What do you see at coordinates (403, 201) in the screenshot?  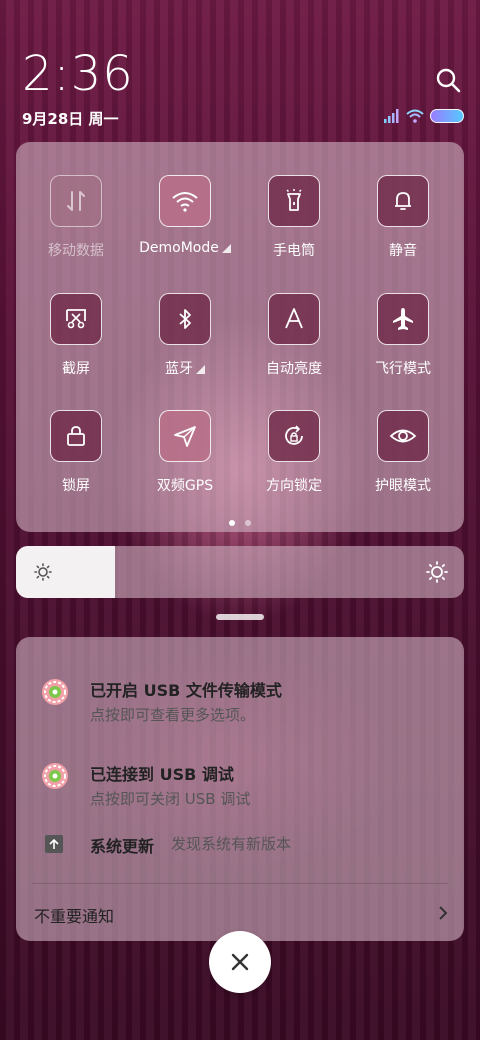 I see `bell-icon` at bounding box center [403, 201].